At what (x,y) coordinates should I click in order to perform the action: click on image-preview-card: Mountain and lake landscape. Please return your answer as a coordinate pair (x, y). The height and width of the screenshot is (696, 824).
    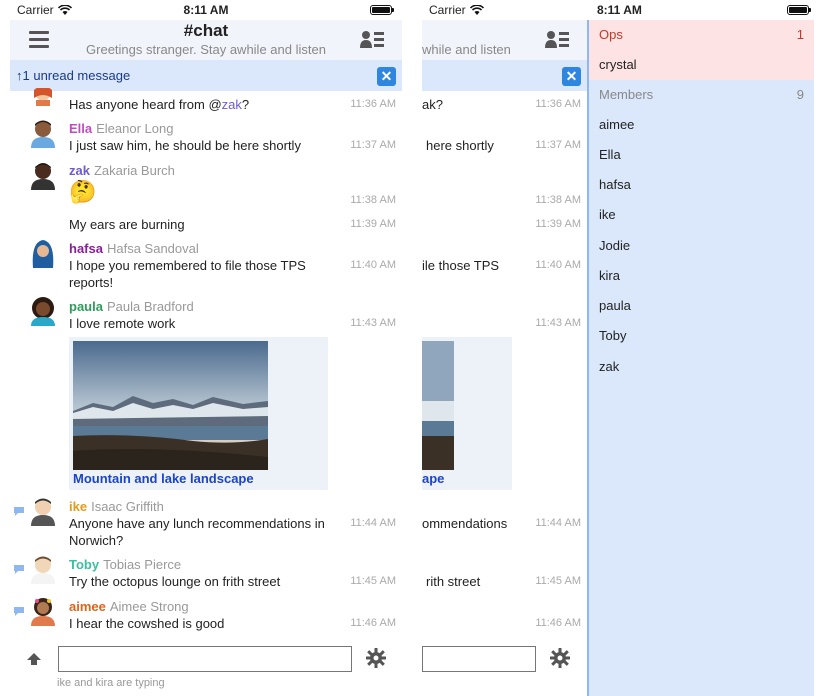
    Looking at the image, I should click on (198, 413).